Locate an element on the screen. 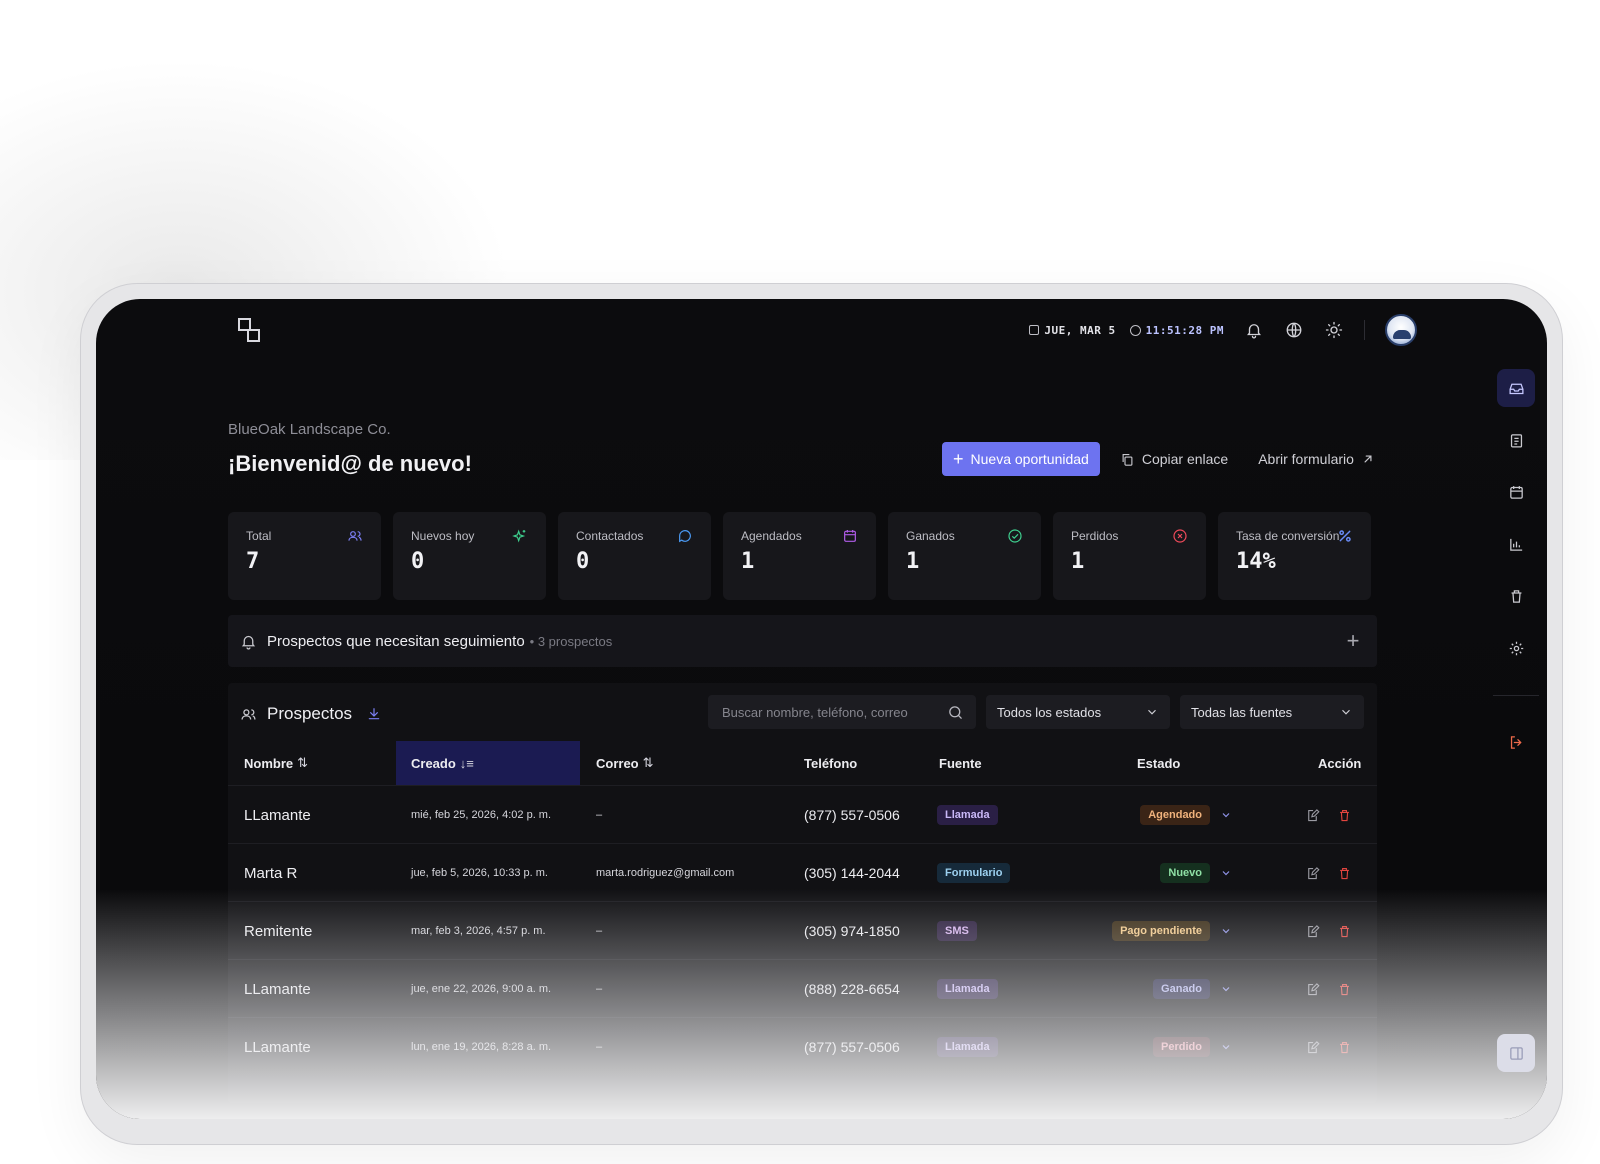 The image size is (1600, 1164). clipboard-icon is located at coordinates (1516, 440).